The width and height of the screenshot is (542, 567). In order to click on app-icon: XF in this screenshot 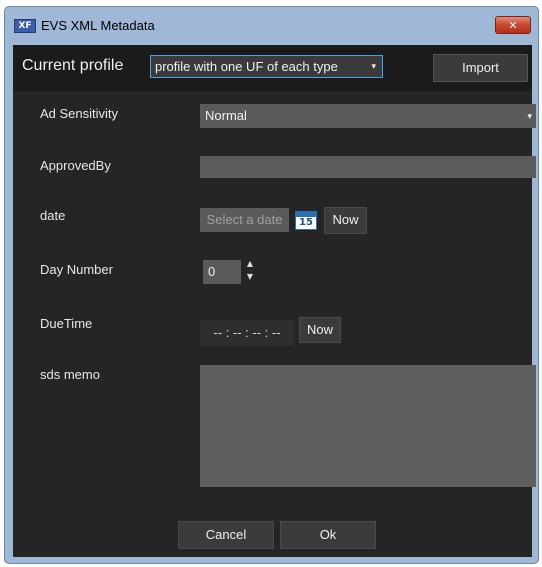, I will do `click(25, 26)`.